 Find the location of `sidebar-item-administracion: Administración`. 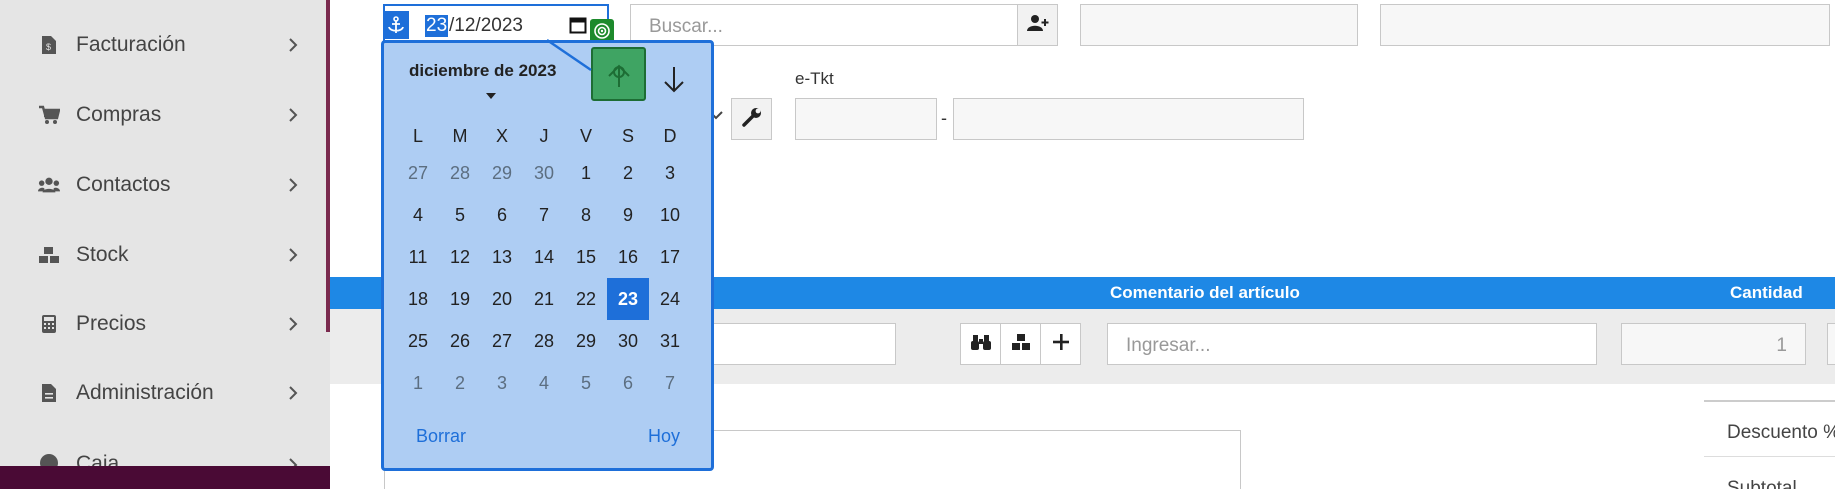

sidebar-item-administracion: Administración is located at coordinates (160, 393).